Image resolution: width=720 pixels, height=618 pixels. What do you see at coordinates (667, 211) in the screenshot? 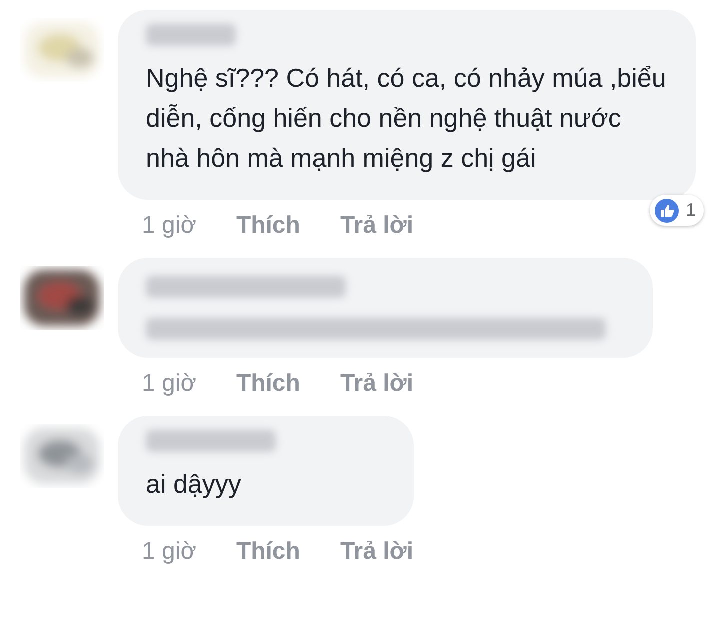
I see `thumbs-up-icon` at bounding box center [667, 211].